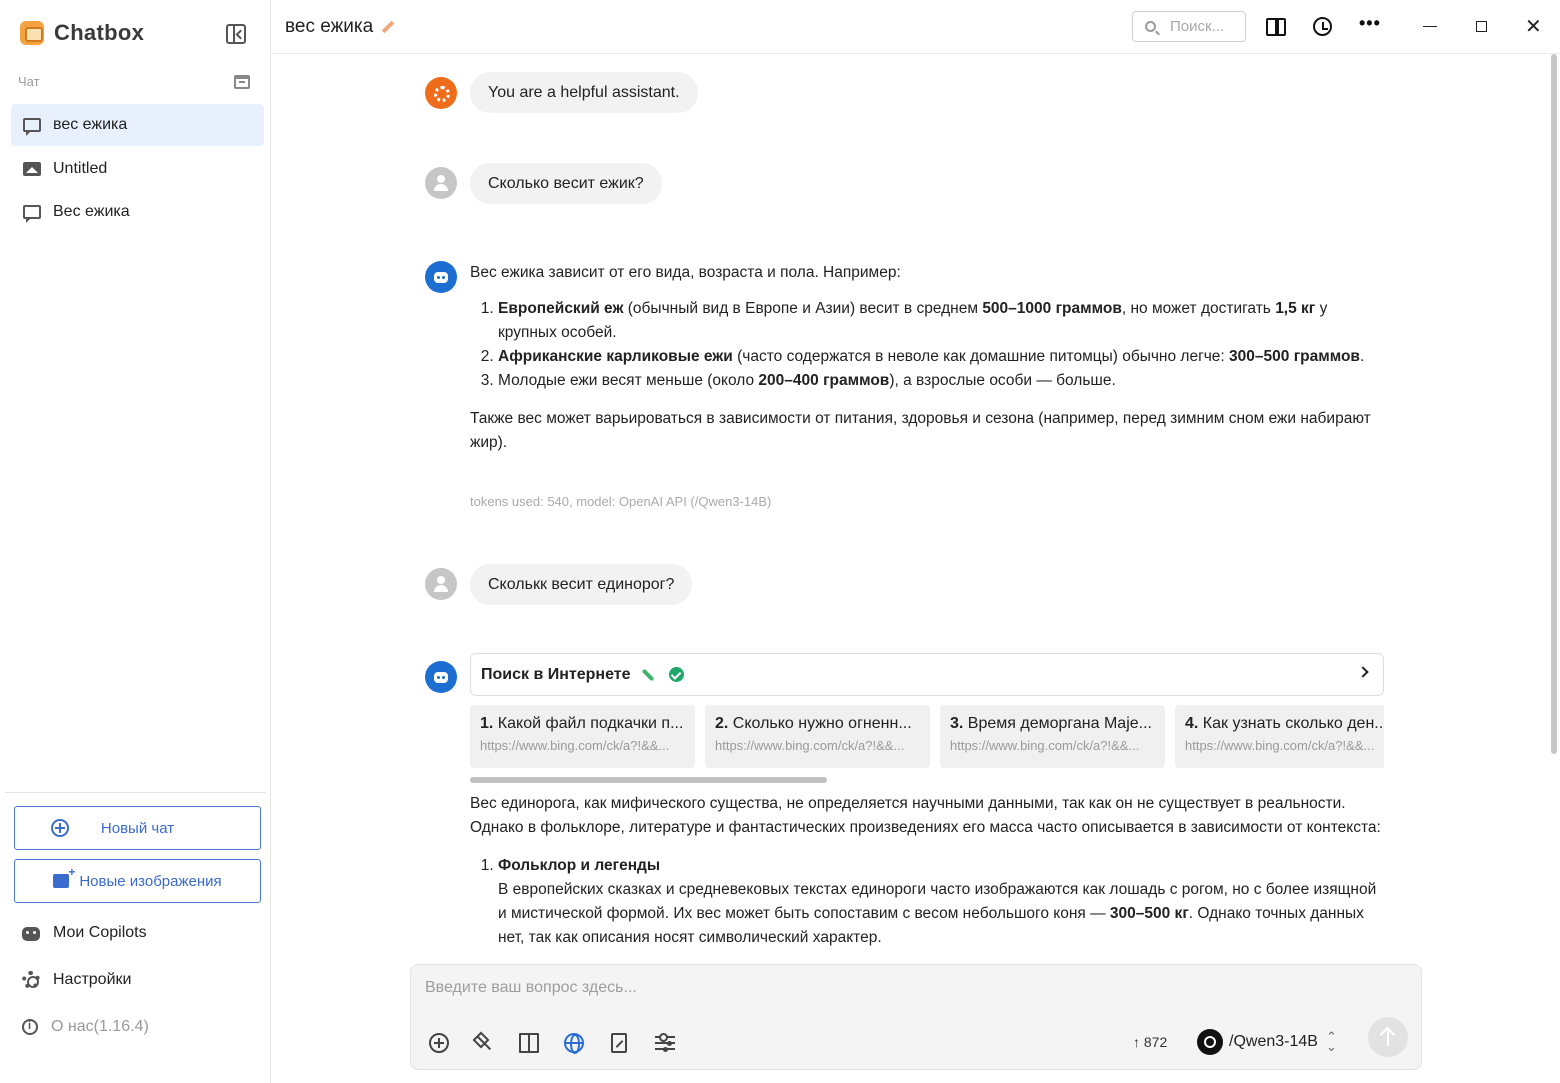 The width and height of the screenshot is (1560, 1083). I want to click on system-message: You are a helpful assistant., so click(584, 92).